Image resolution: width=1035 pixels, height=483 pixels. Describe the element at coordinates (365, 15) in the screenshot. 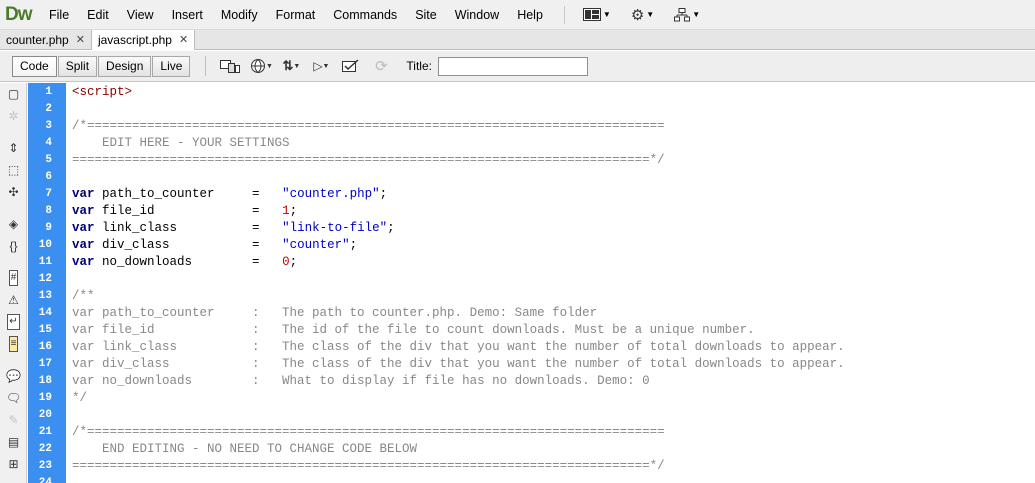

I see `menu-commands: Commands` at that location.